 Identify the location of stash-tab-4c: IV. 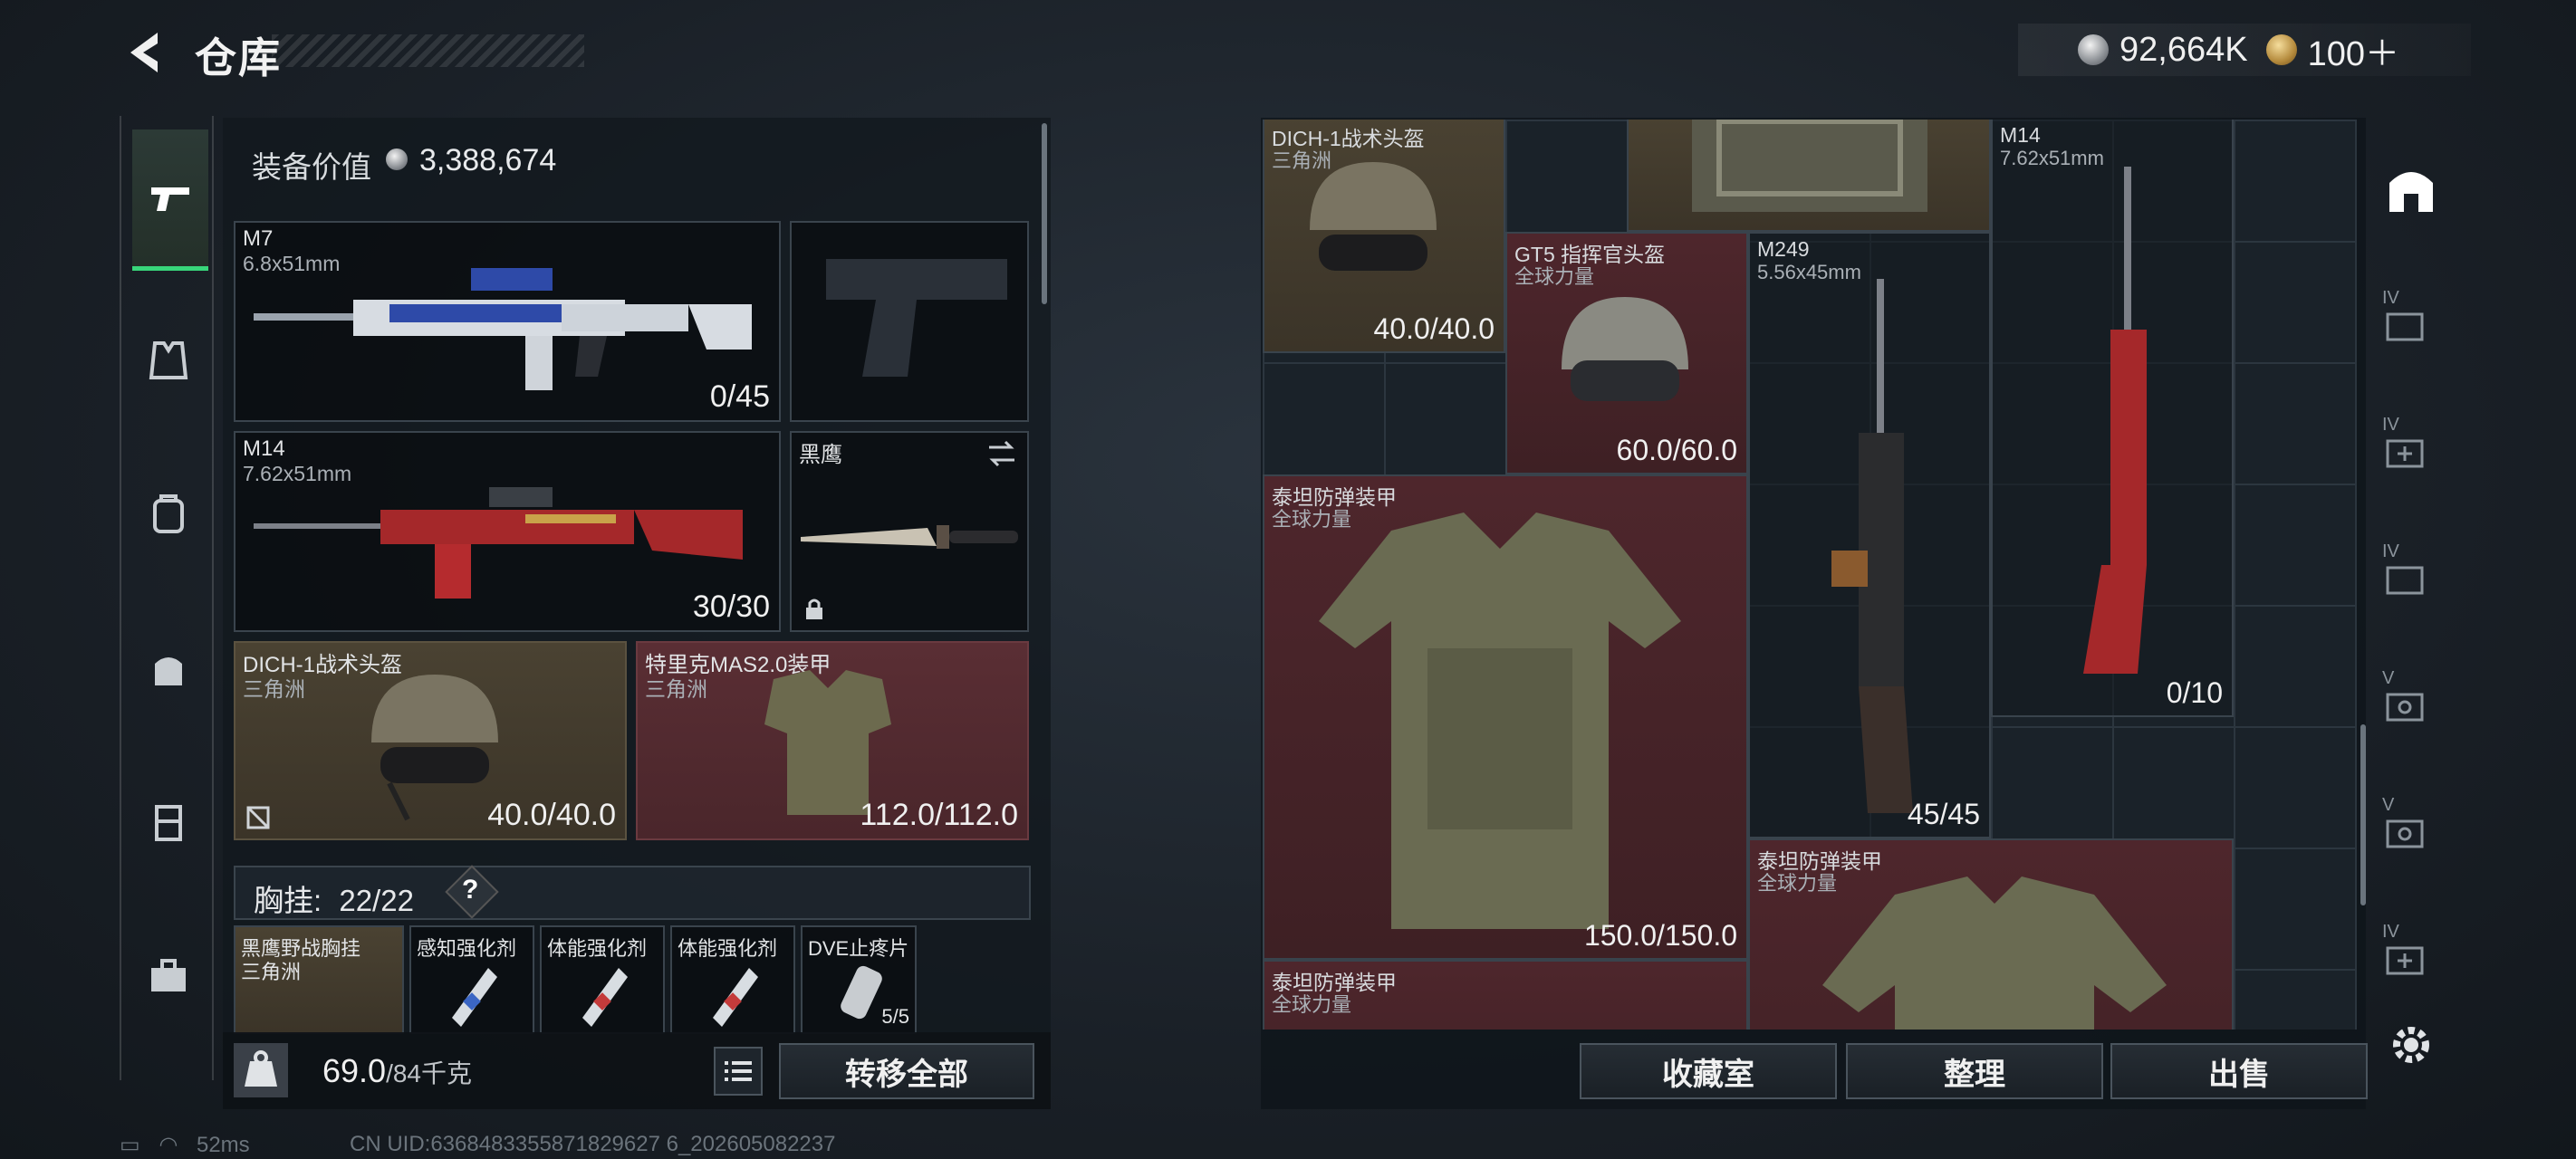
(2411, 570).